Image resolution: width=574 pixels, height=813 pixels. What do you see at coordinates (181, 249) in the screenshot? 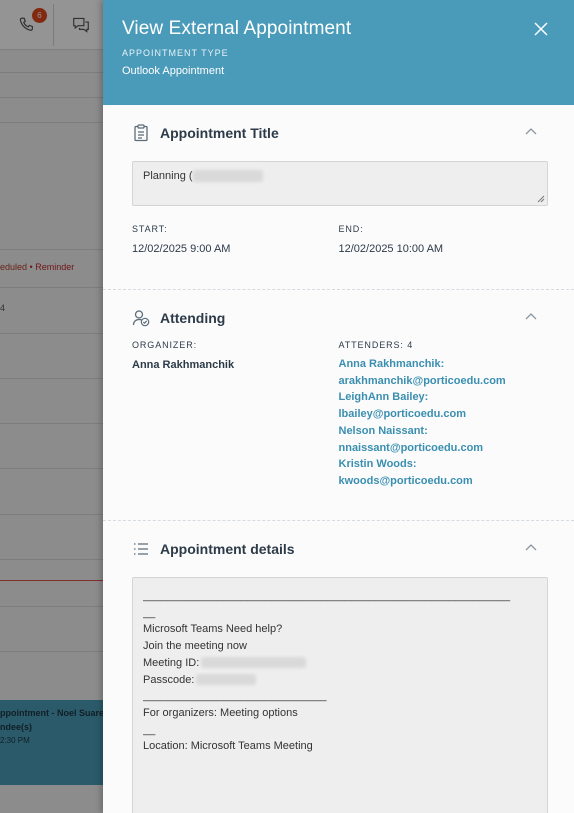
I see `start-value: 12/02/2025 9:00 AM` at bounding box center [181, 249].